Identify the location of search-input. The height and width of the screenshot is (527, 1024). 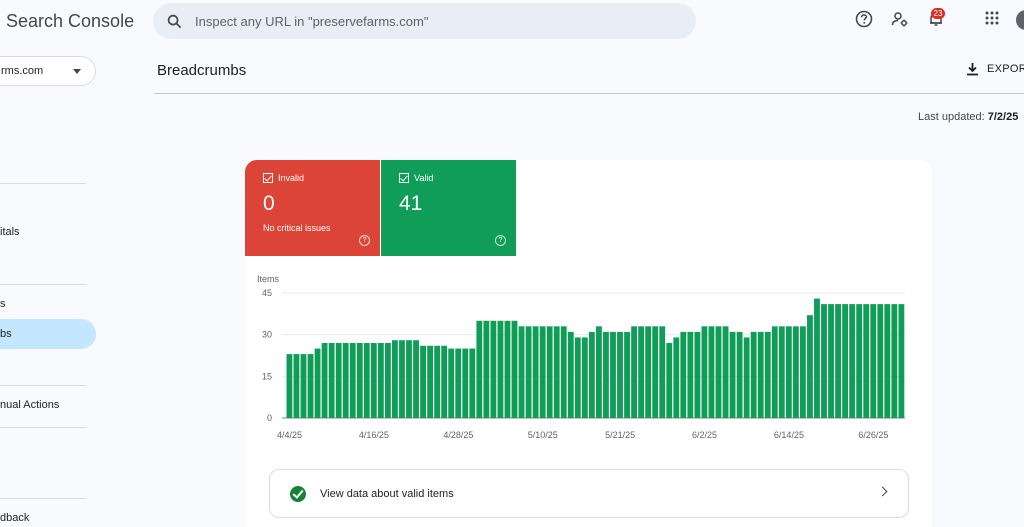
(420, 21).